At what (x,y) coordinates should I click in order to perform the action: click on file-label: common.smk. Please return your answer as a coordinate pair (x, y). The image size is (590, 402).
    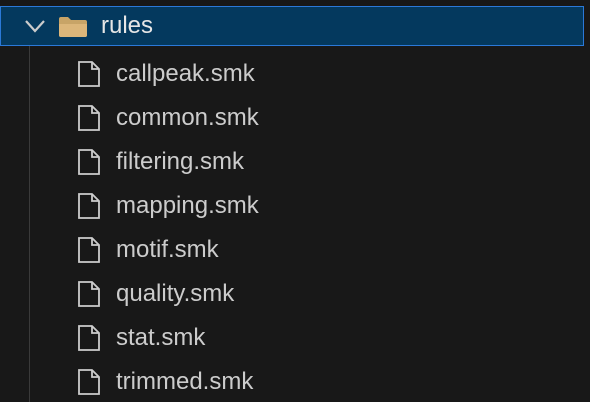
    Looking at the image, I should click on (187, 117).